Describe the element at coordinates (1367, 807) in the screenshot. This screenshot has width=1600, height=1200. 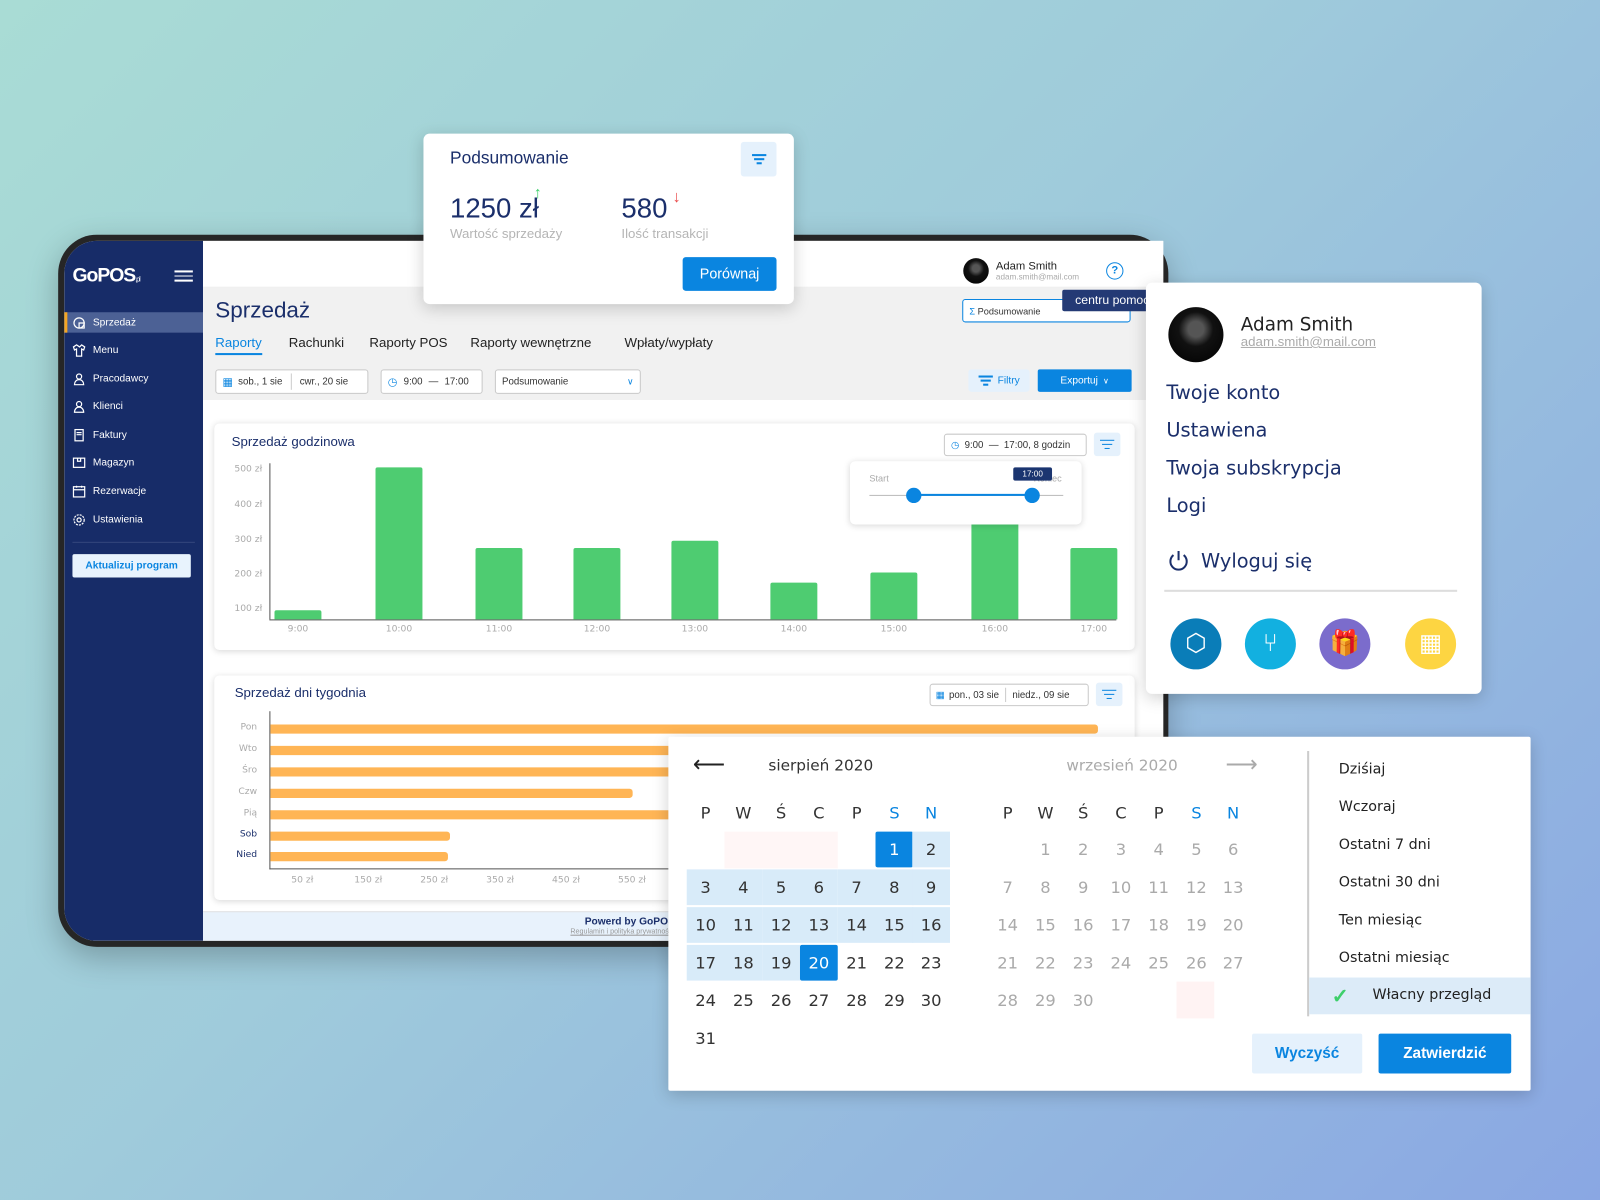
I see `preset-item: Wczoraj` at that location.